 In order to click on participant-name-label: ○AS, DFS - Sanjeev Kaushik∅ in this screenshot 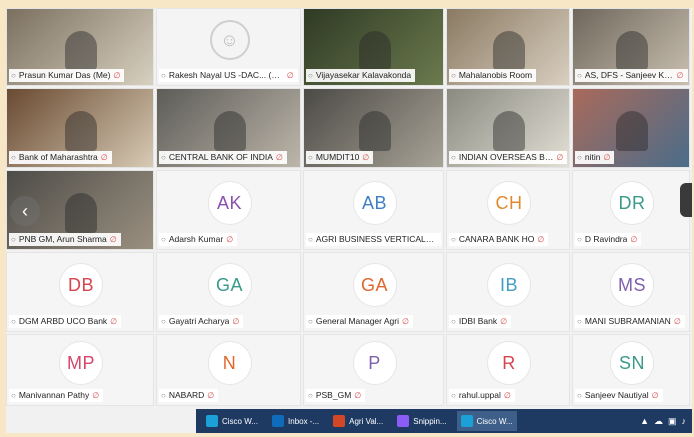, I will do `click(631, 75)`.